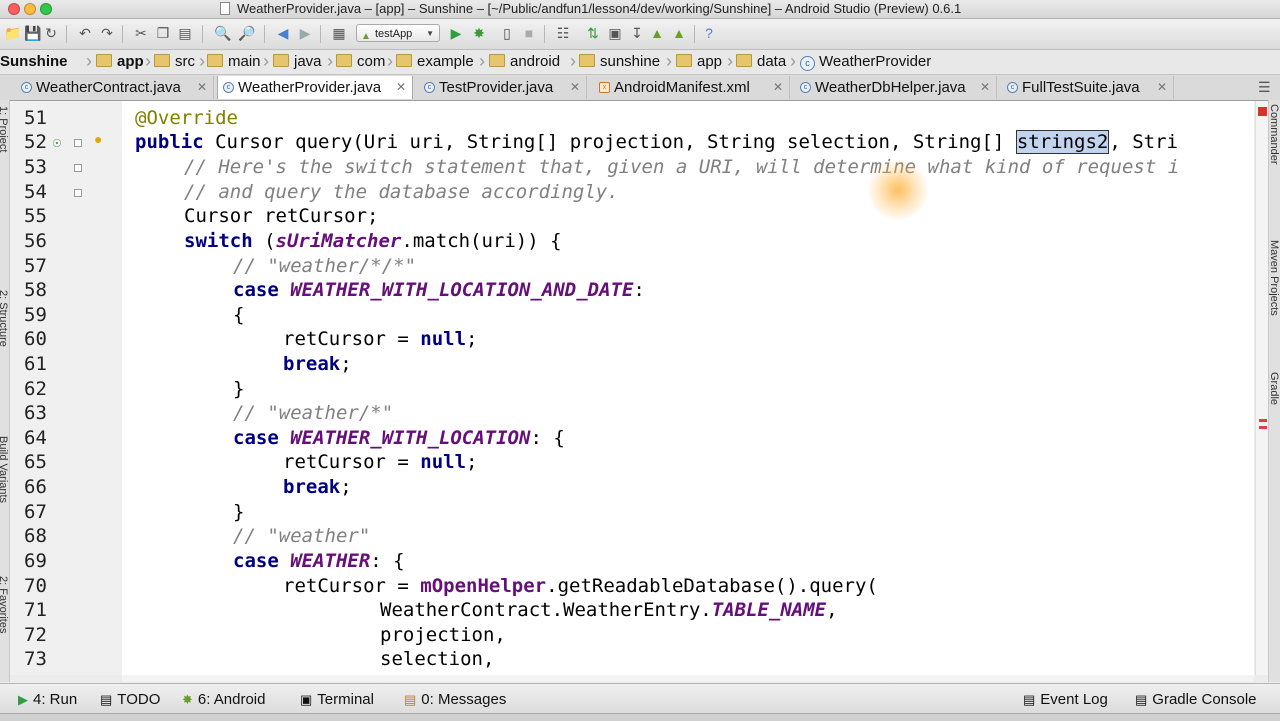 The width and height of the screenshot is (1280, 721). Describe the element at coordinates (51, 33) in the screenshot. I see `synchronize-icon: ↻` at that location.